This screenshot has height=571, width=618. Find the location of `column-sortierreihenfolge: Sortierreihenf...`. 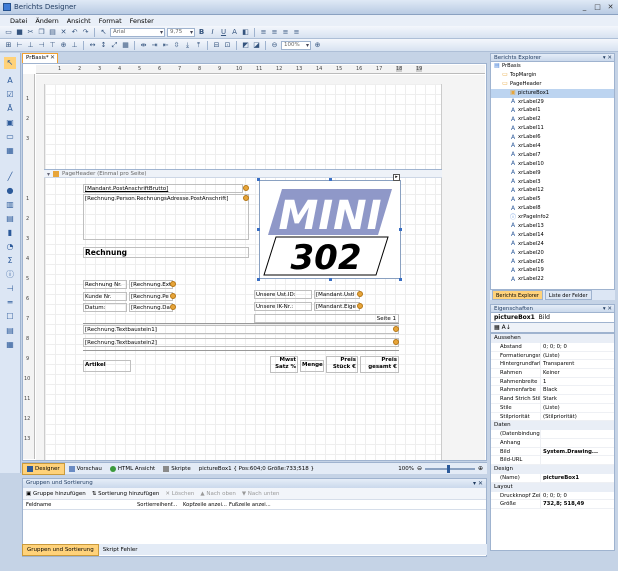

column-sortierreihenfolge: Sortierreihenf... is located at coordinates (160, 504).